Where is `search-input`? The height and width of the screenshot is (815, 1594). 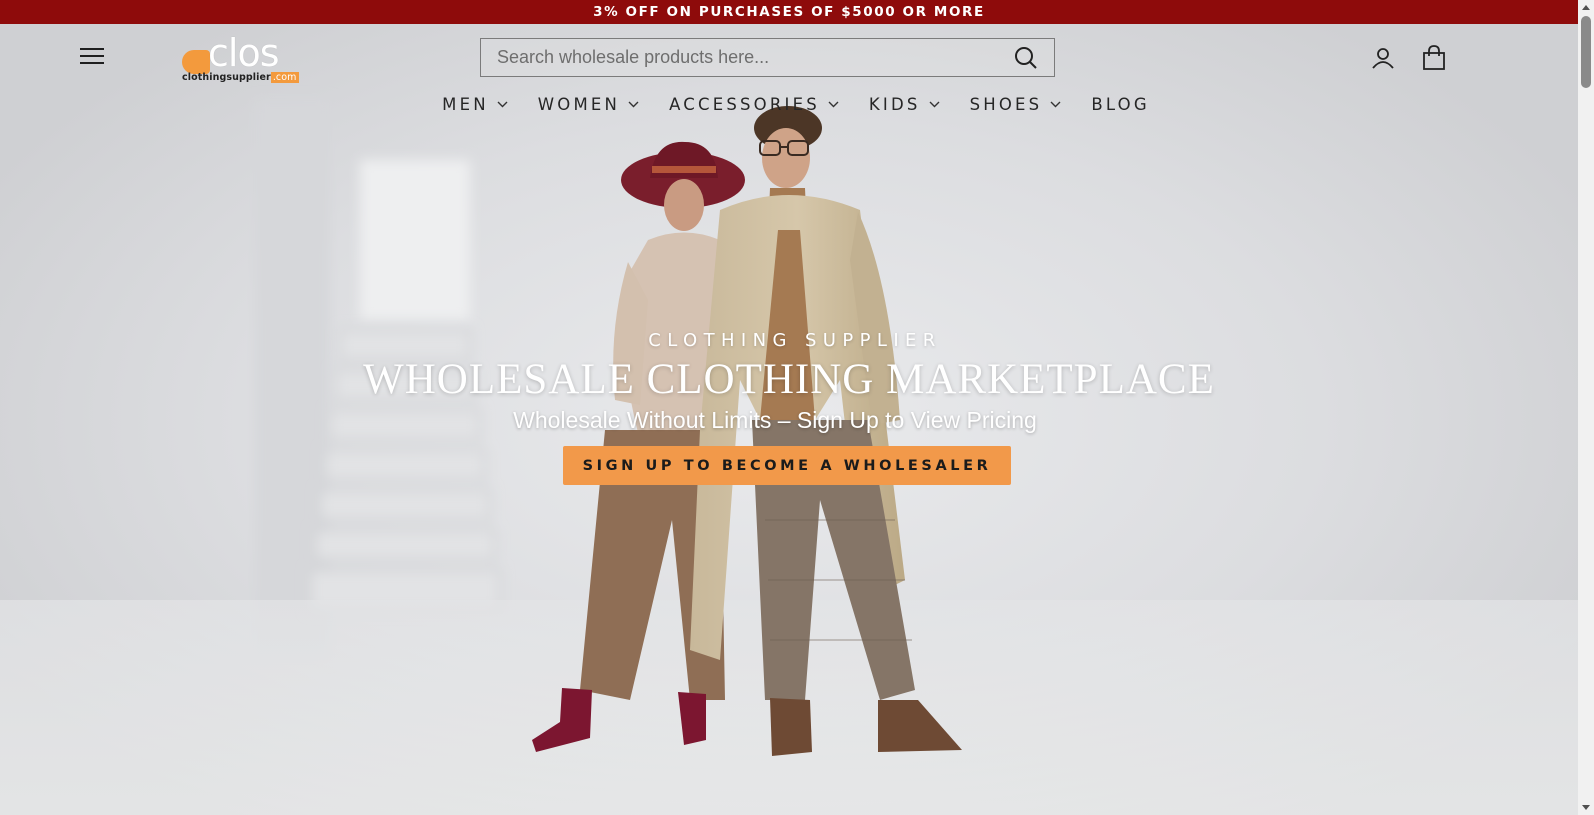
search-input is located at coordinates (739, 57).